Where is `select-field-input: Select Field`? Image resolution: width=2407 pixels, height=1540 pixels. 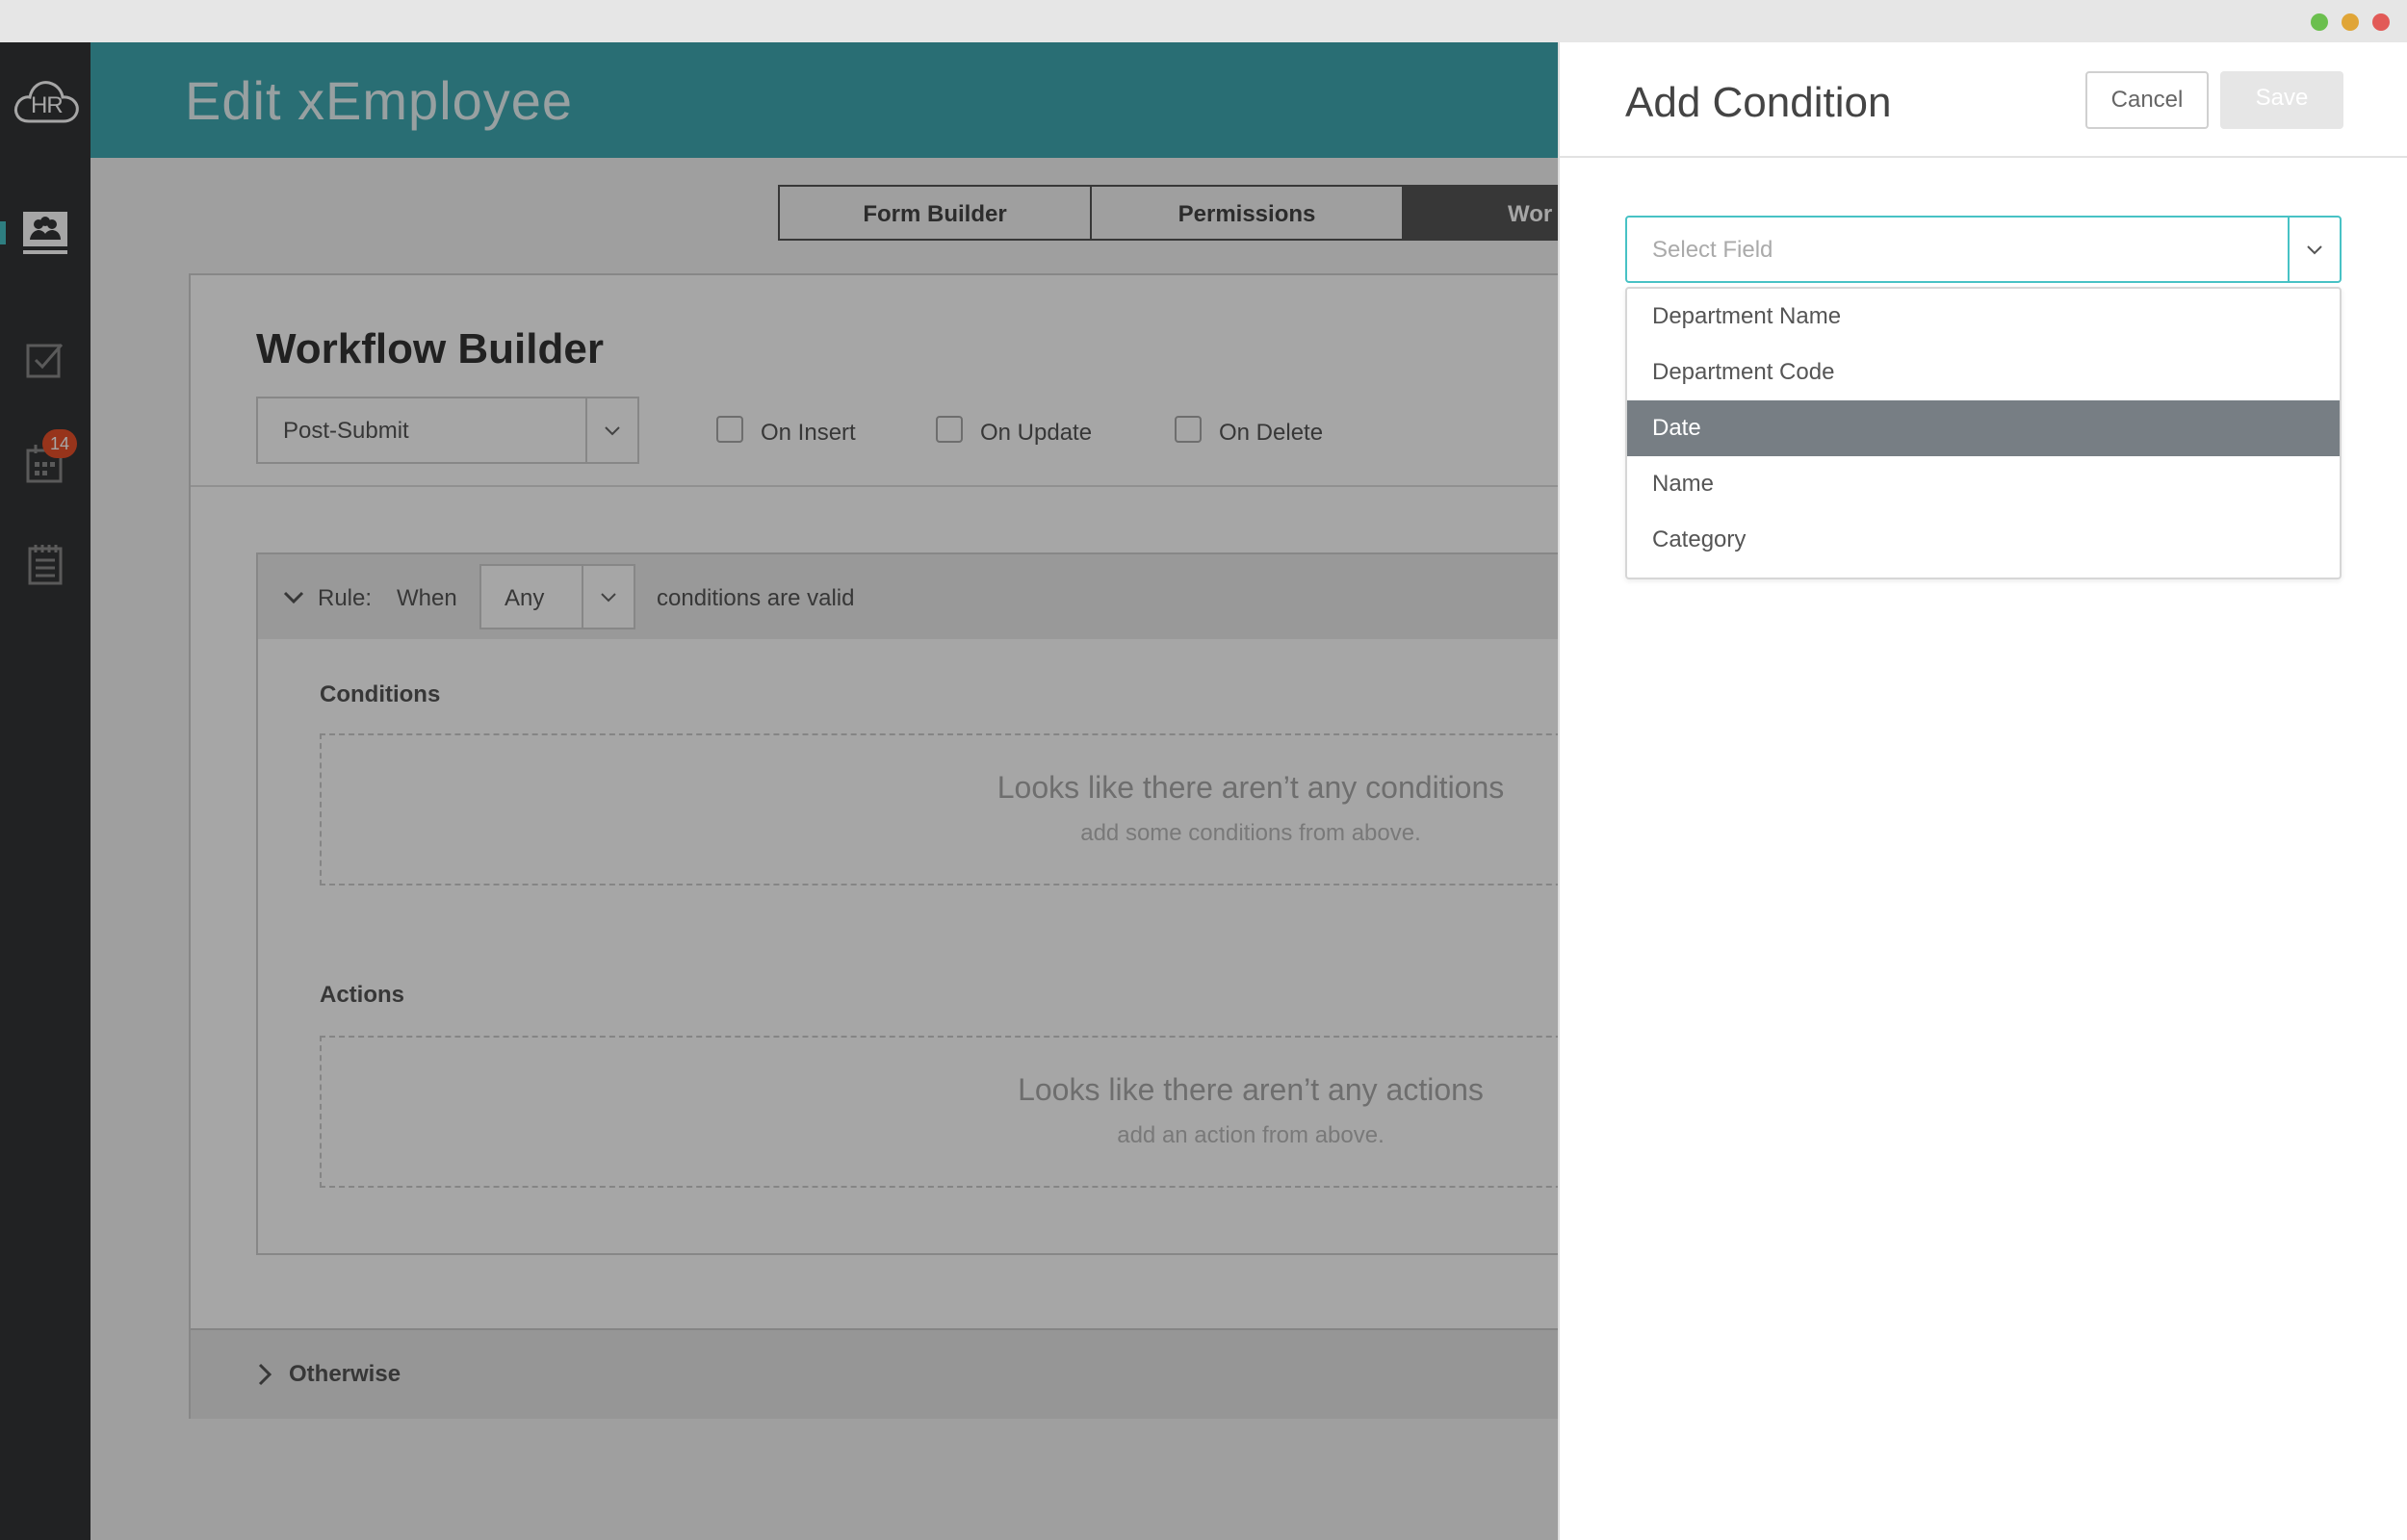
select-field-input: Select Field is located at coordinates (1983, 249).